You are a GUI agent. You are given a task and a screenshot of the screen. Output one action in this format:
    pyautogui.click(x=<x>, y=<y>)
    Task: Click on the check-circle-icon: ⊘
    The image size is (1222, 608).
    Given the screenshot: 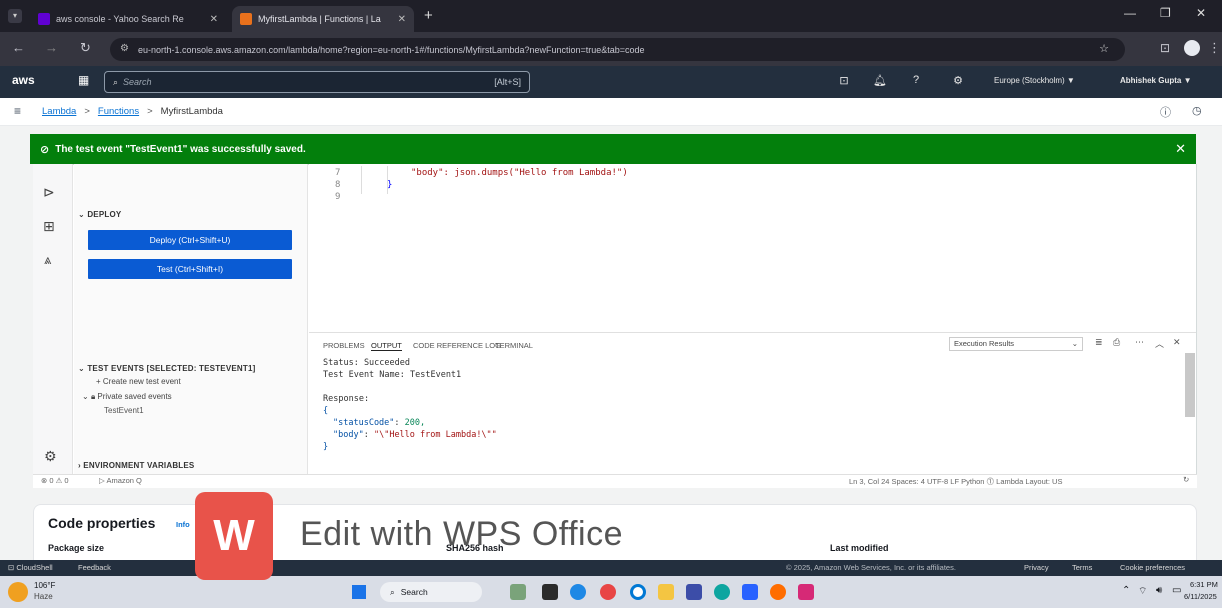 What is the action you would take?
    pyautogui.click(x=45, y=149)
    